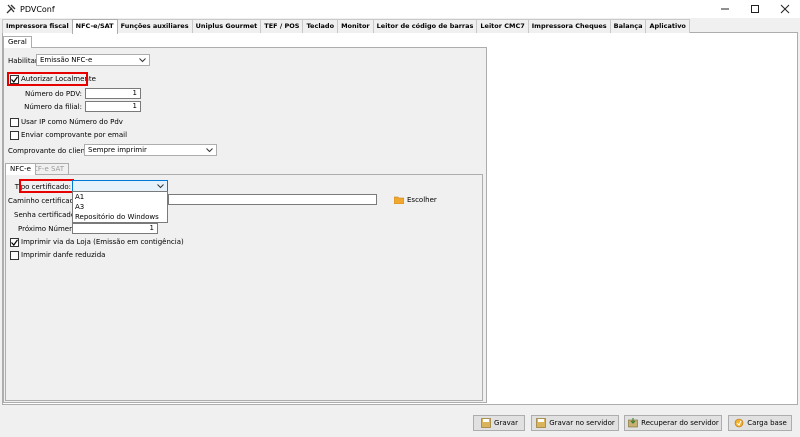 Image resolution: width=800 pixels, height=437 pixels. What do you see at coordinates (582, 423) in the screenshot?
I see `gravar-no-servidor-label: Gravar no servidor` at bounding box center [582, 423].